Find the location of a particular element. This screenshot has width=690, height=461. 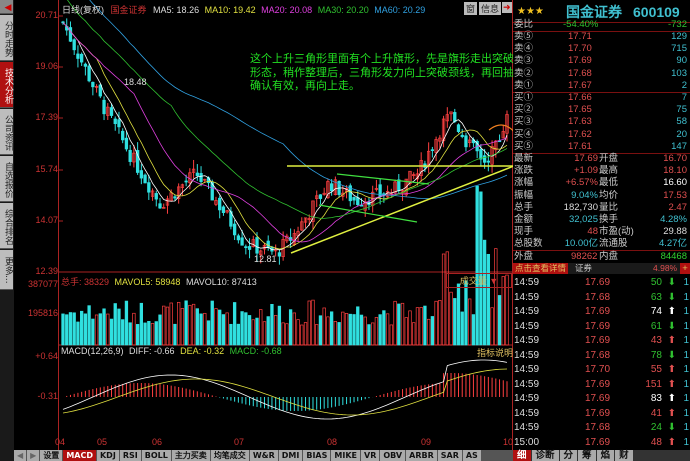

sidebar-tab: 技术分析 is located at coordinates (6, 85).